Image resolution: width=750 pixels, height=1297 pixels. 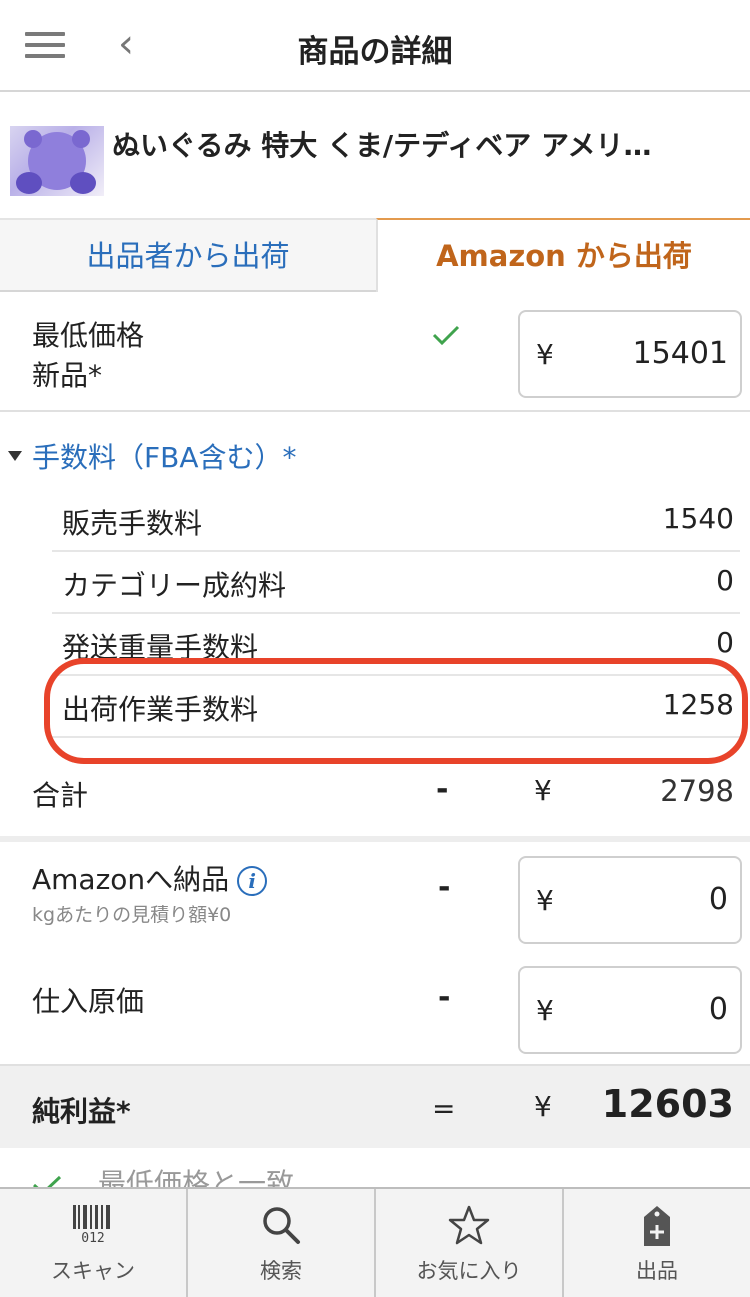 I want to click on min-price-label: 最低価格, so click(x=88, y=335).